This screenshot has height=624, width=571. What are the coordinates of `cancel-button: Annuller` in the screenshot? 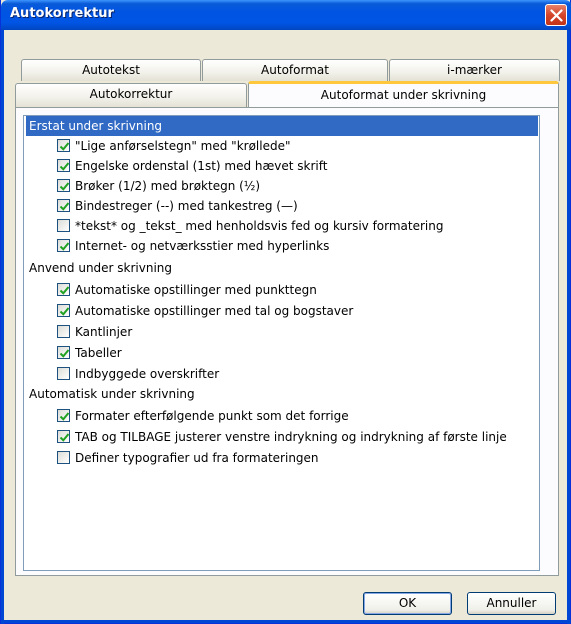 It's located at (511, 603).